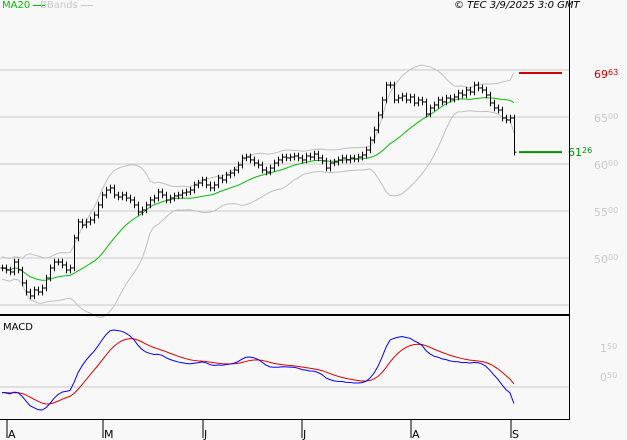 The width and height of the screenshot is (627, 440). I want to click on legend-ma20: MA20, so click(24, 5).